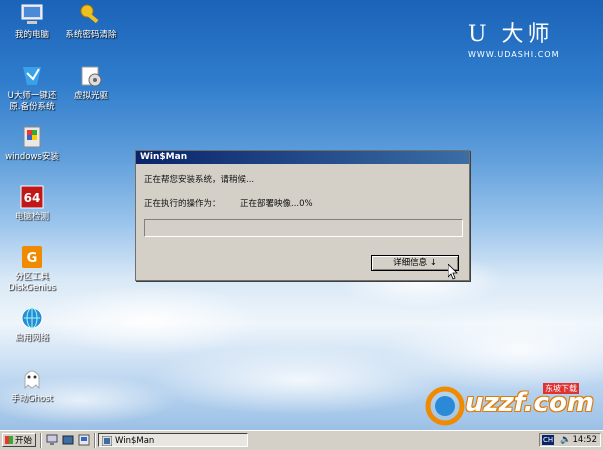  What do you see at coordinates (514, 54) in the screenshot?
I see `brand-url: WWW.UDASHI.COM` at bounding box center [514, 54].